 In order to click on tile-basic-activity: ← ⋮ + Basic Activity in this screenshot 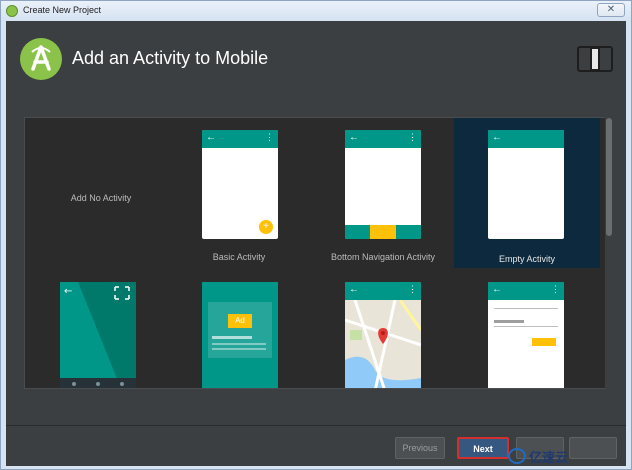, I will do `click(239, 197)`.